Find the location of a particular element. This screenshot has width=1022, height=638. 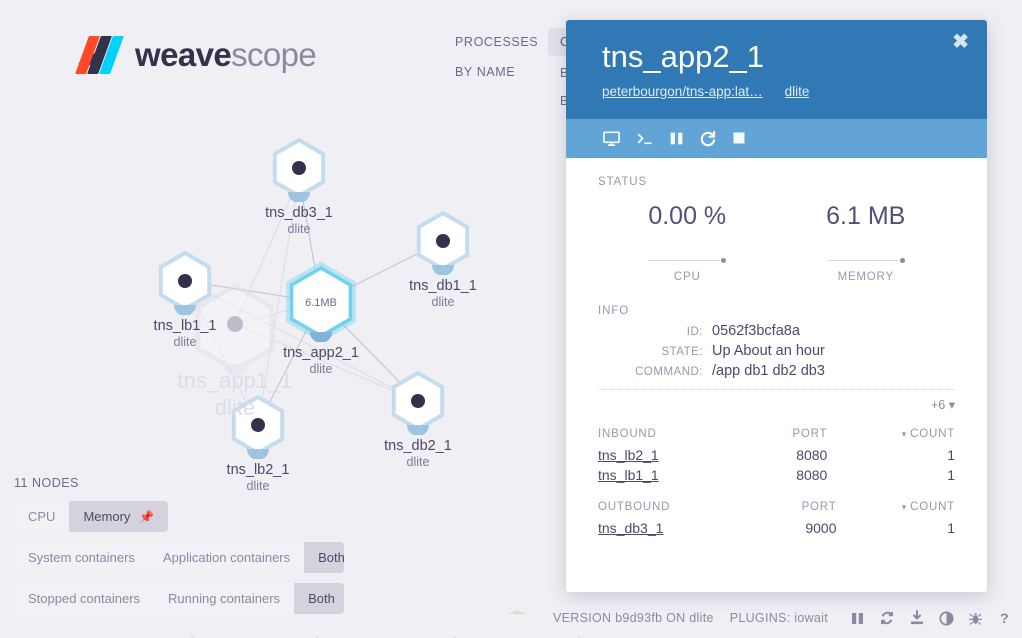

close-icon: ✖ is located at coordinates (960, 42).